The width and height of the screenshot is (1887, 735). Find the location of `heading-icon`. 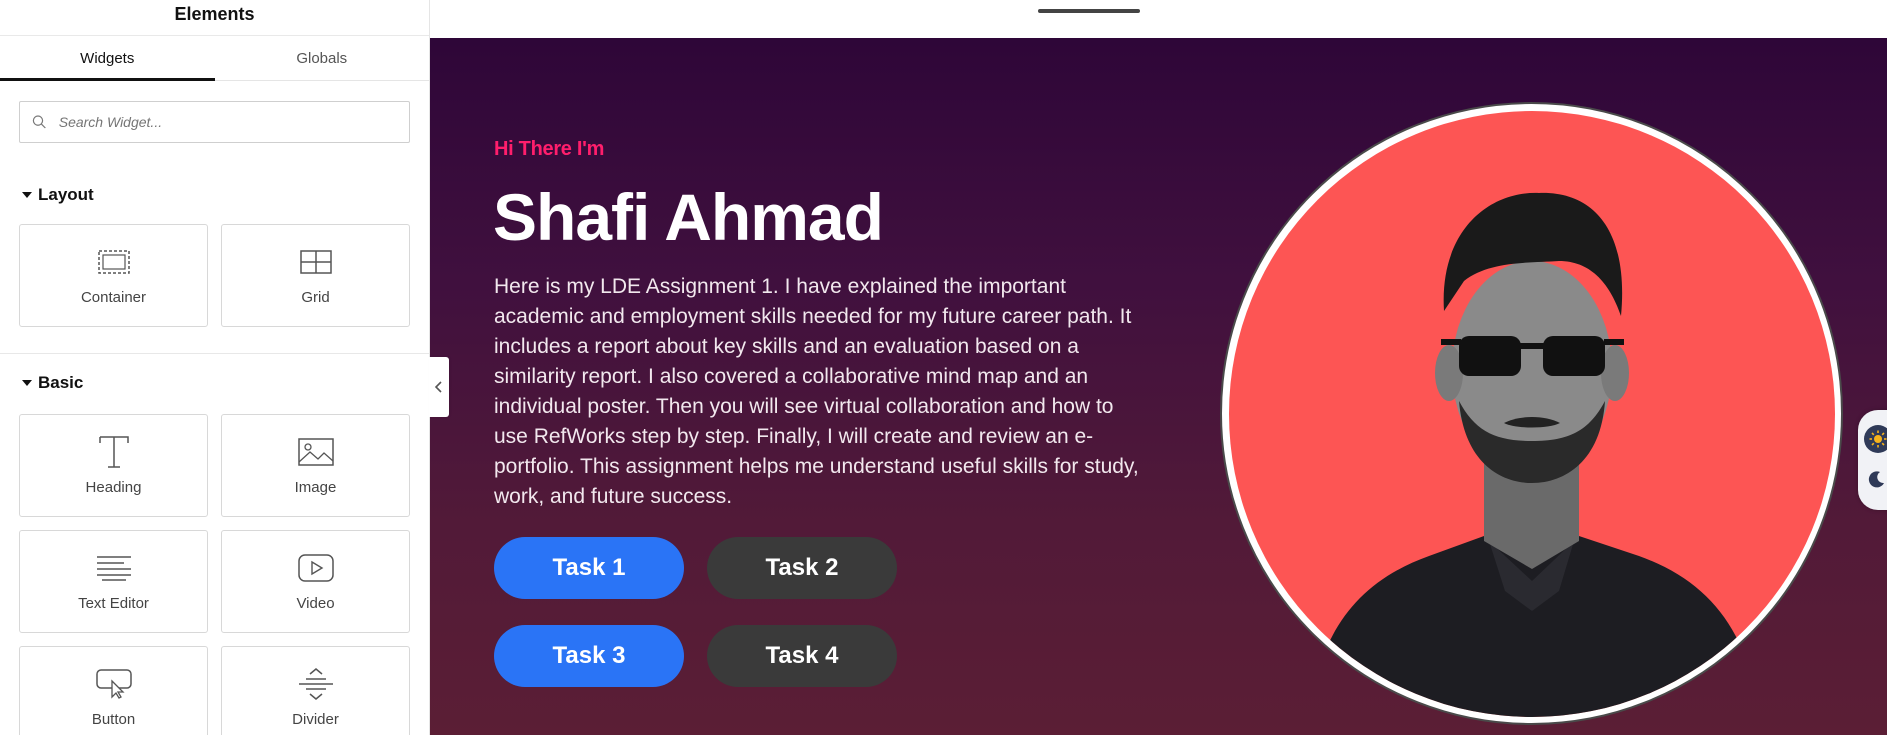

heading-icon is located at coordinates (113, 452).